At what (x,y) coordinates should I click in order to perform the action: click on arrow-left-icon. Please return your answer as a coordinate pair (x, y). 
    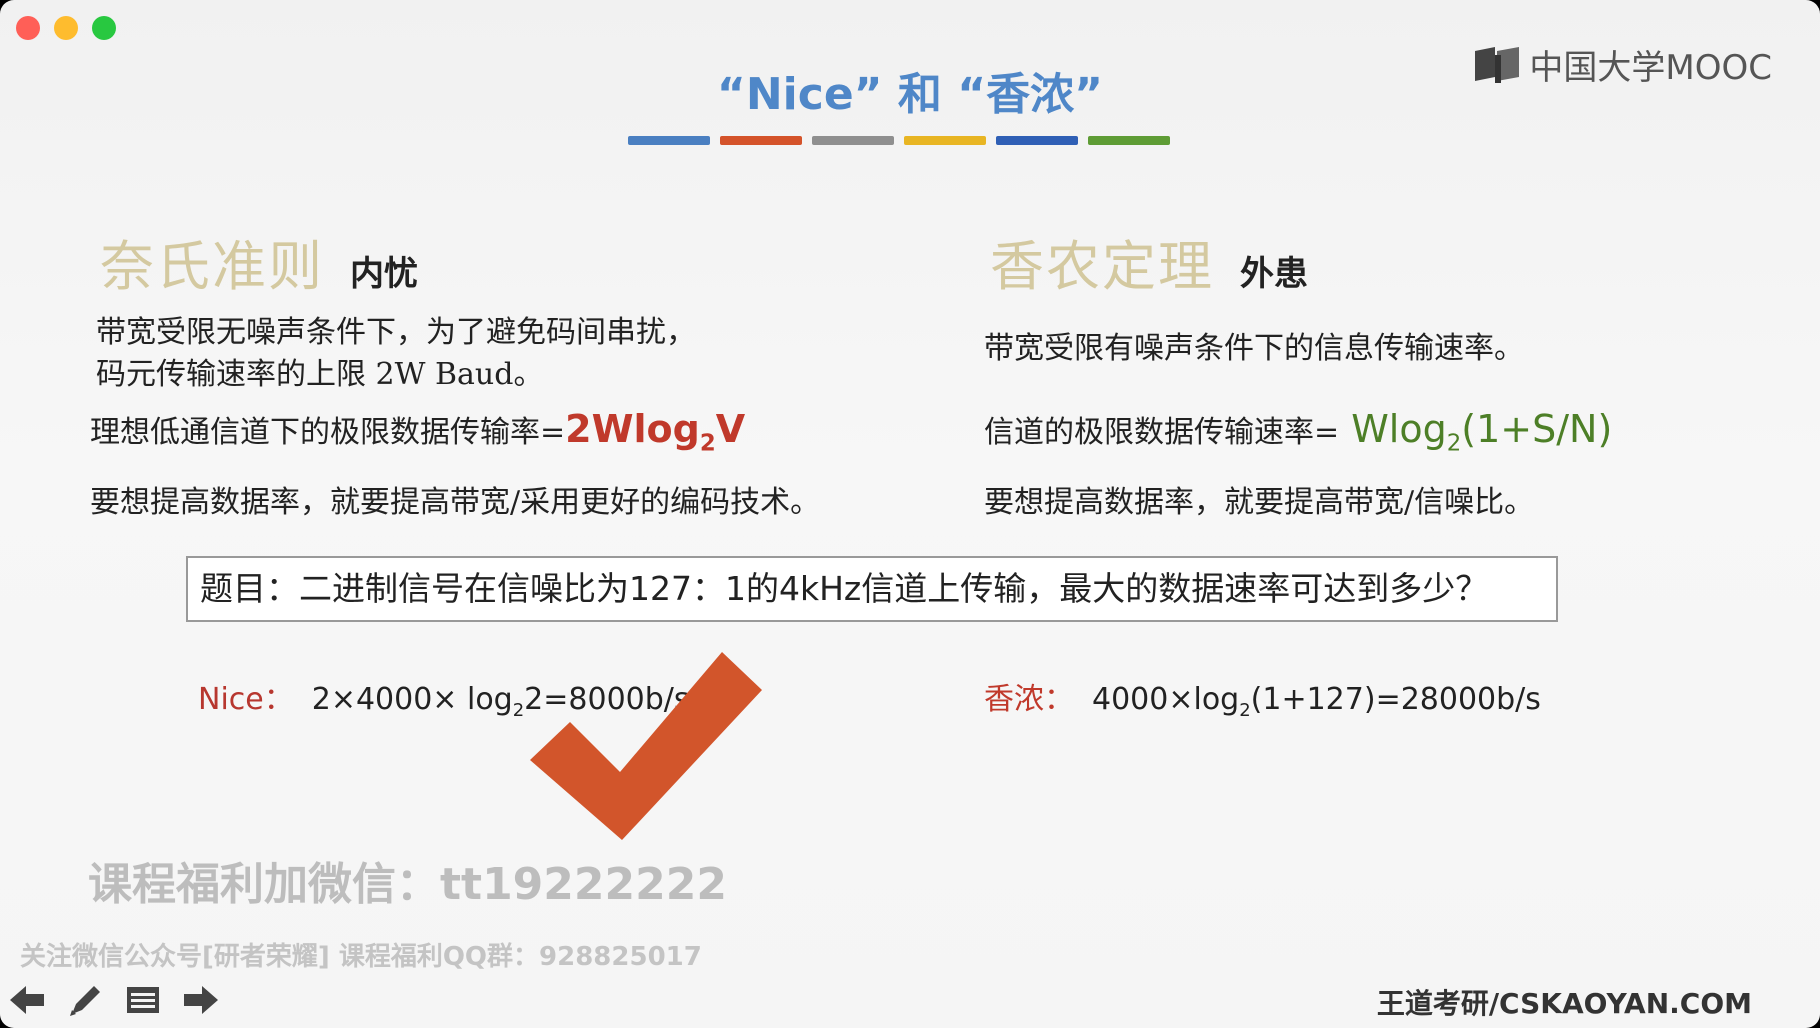
    Looking at the image, I should click on (28, 1002).